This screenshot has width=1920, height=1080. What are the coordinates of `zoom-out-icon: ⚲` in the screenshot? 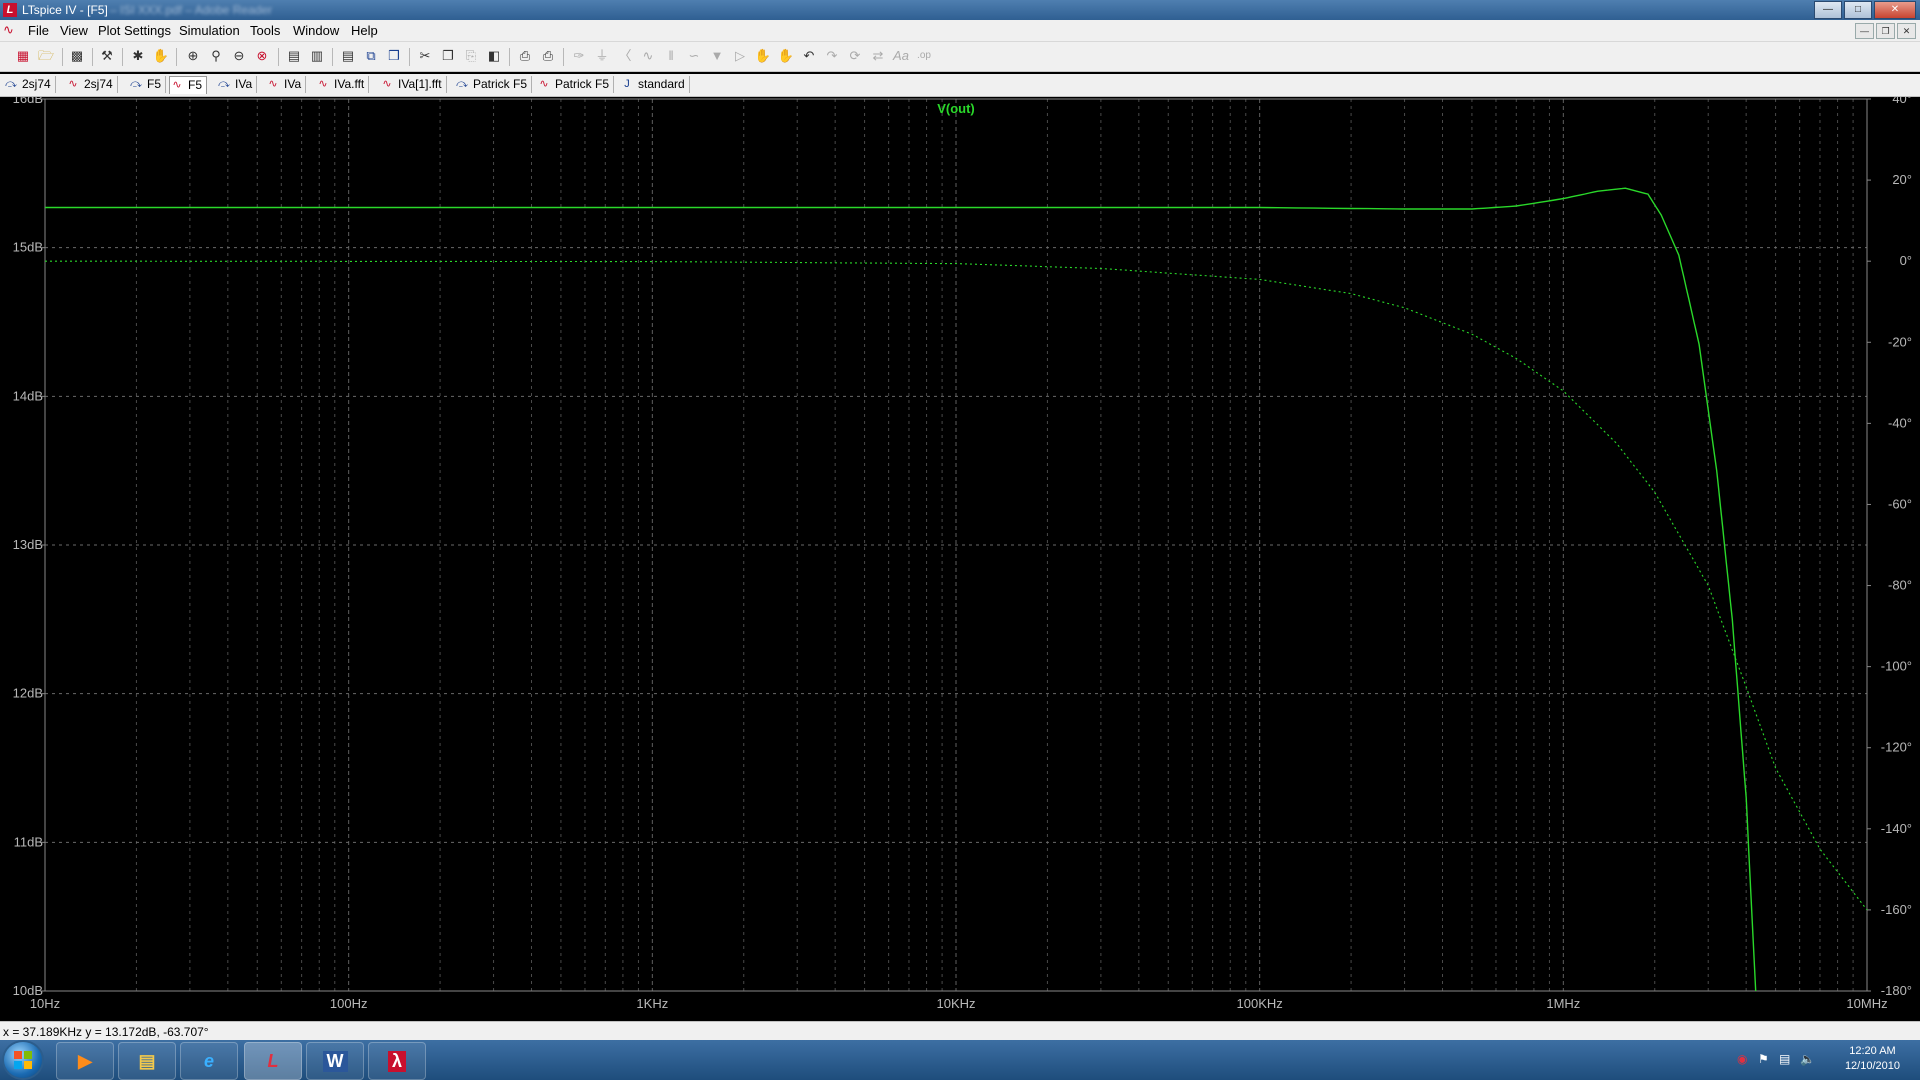 It's located at (216, 56).